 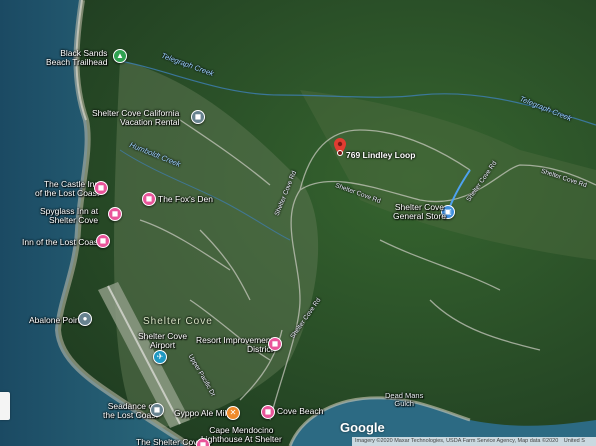 I want to click on google-logo: Google, so click(x=362, y=427).